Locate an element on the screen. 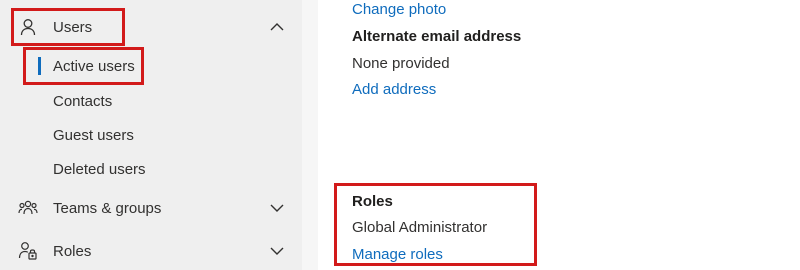 The width and height of the screenshot is (800, 270). sidebar-item-guest-users: Guest users is located at coordinates (151, 135).